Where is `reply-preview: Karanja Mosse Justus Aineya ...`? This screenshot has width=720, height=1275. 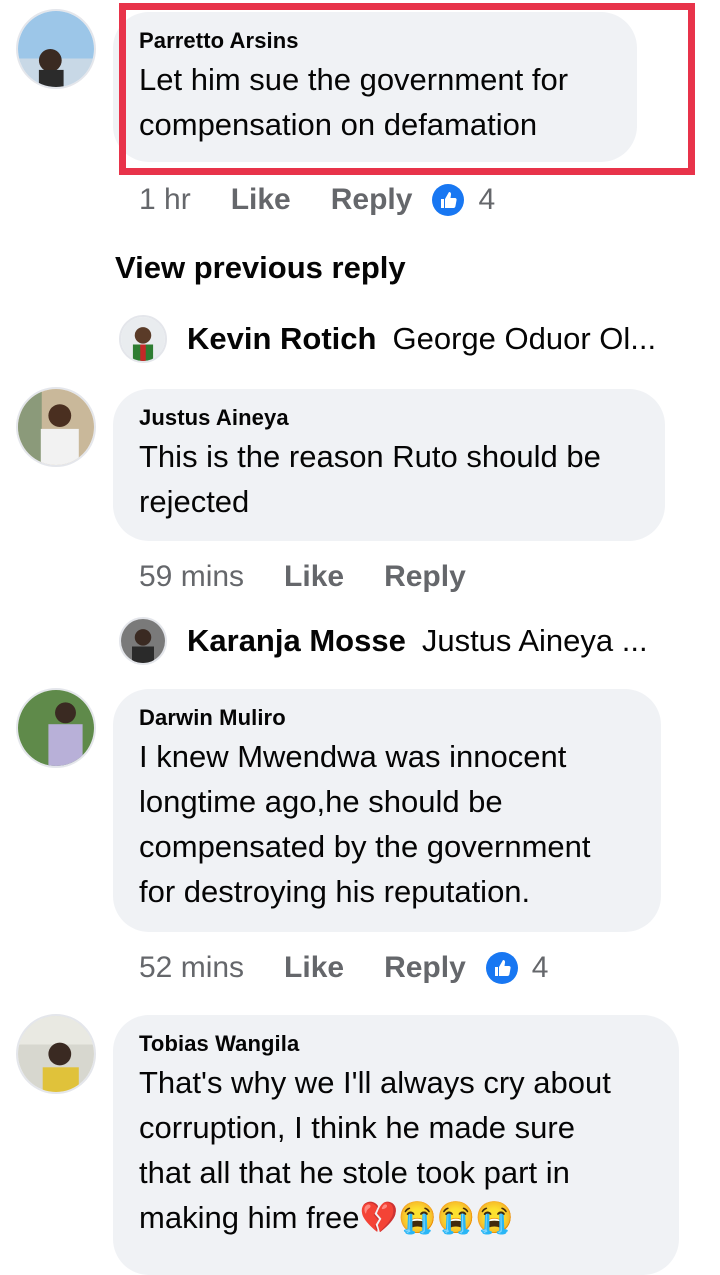 reply-preview: Karanja Mosse Justus Aineya ... is located at coordinates (383, 641).